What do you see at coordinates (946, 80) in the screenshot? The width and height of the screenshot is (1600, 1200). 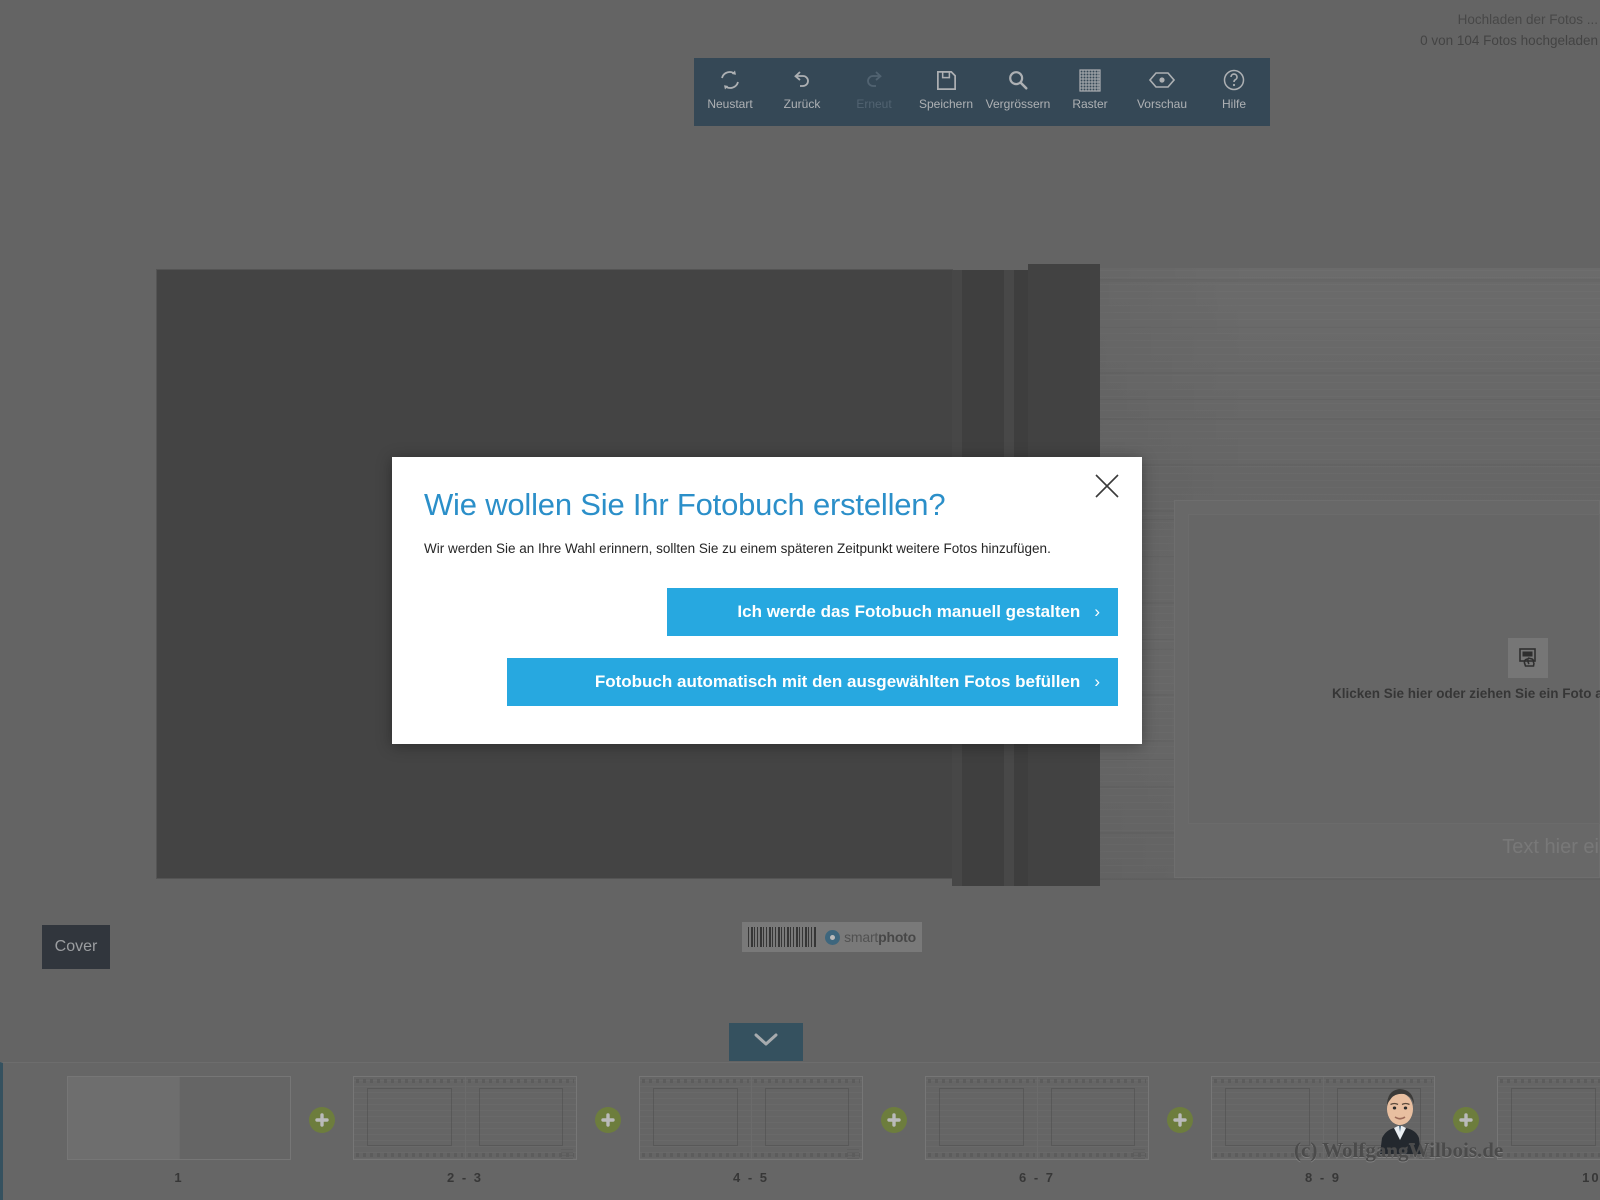 I see `save-icon` at bounding box center [946, 80].